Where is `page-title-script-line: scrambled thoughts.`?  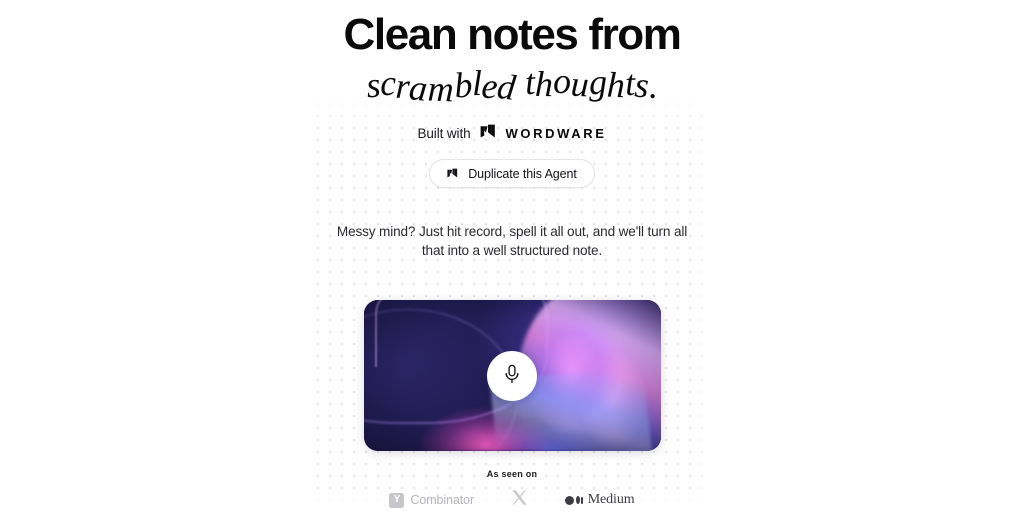
page-title-script-line: scrambled thoughts. is located at coordinates (512, 85).